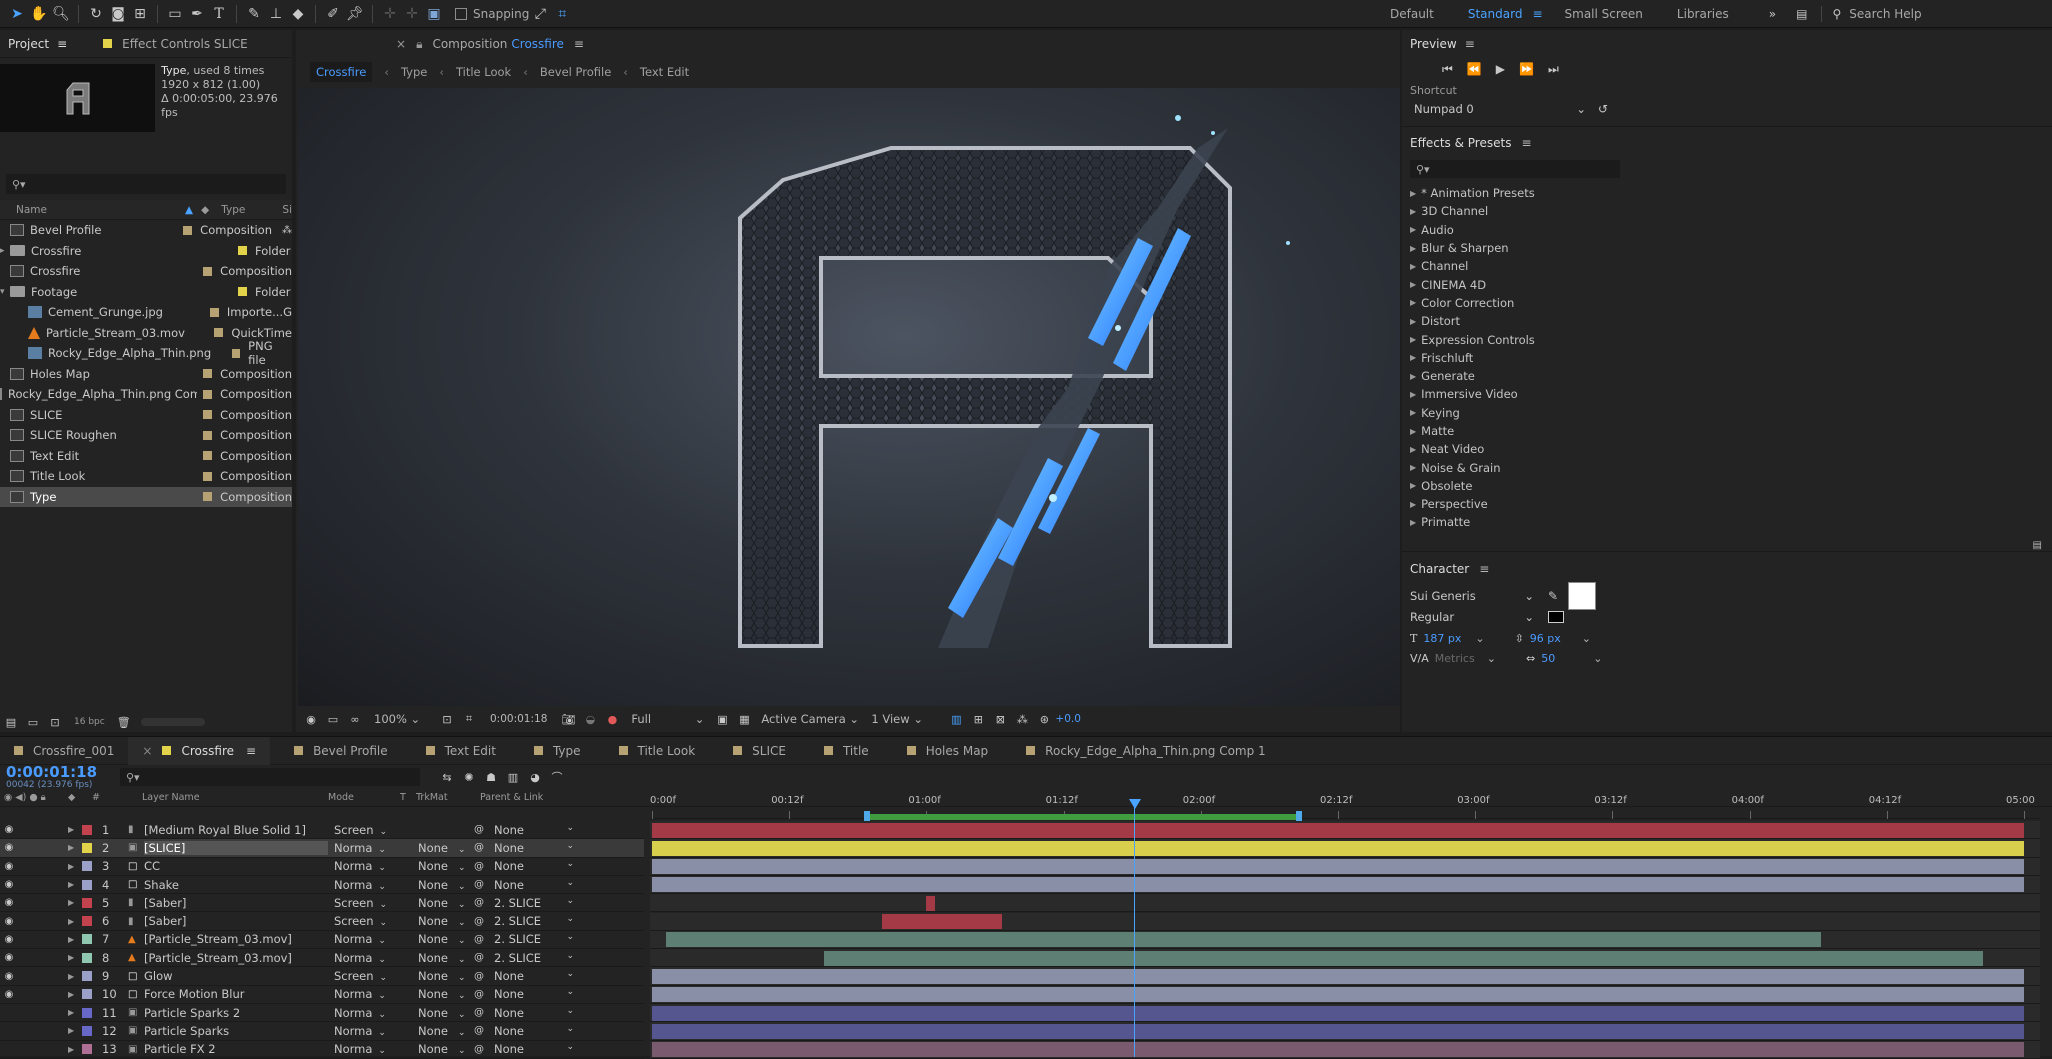 This screenshot has width=2052, height=1059. What do you see at coordinates (816, 719) in the screenshot?
I see `camera-dropdown: Active Camera ⌄` at bounding box center [816, 719].